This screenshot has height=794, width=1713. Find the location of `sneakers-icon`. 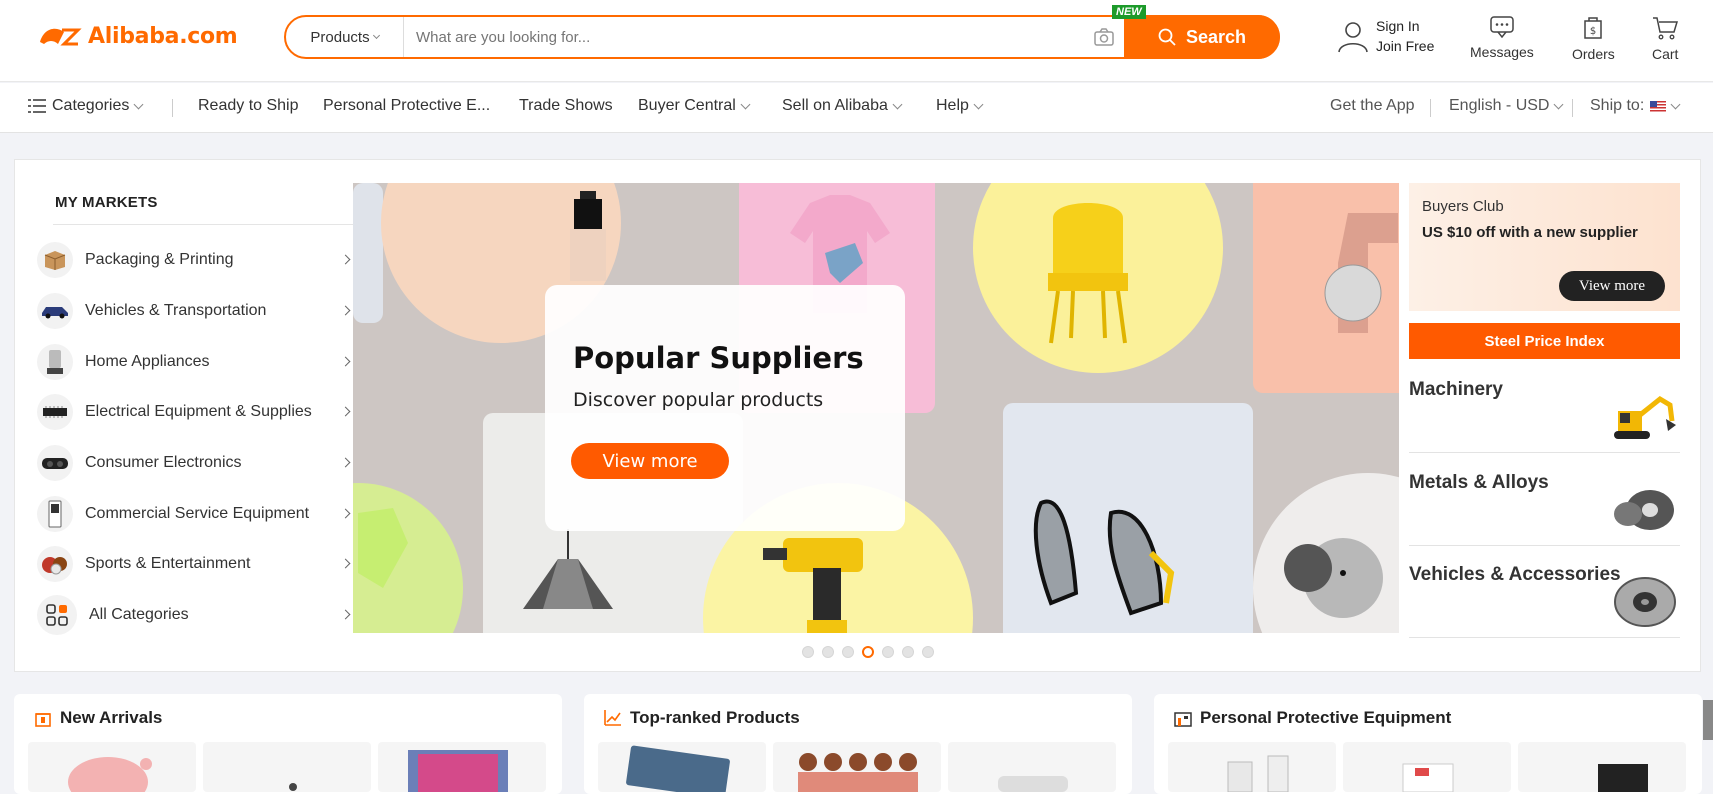

sneakers-icon is located at coordinates (1104, 557).